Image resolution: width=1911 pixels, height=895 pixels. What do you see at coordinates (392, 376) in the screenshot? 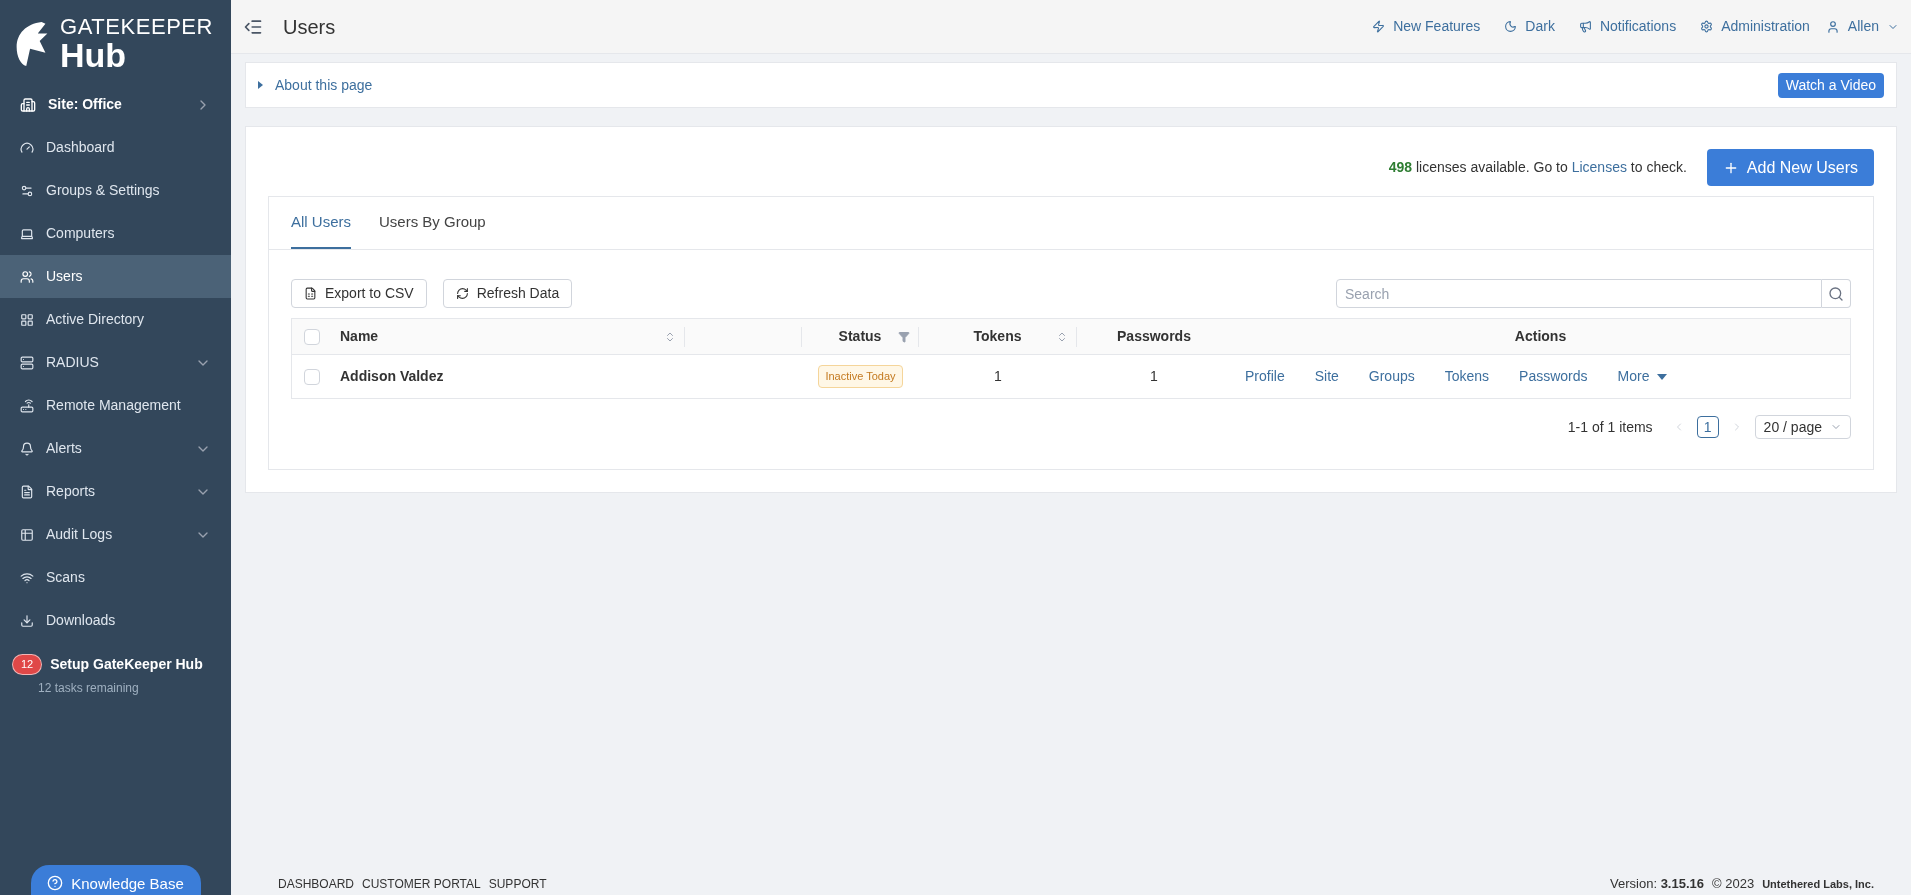
I see `user-name: Addison Valdez` at bounding box center [392, 376].